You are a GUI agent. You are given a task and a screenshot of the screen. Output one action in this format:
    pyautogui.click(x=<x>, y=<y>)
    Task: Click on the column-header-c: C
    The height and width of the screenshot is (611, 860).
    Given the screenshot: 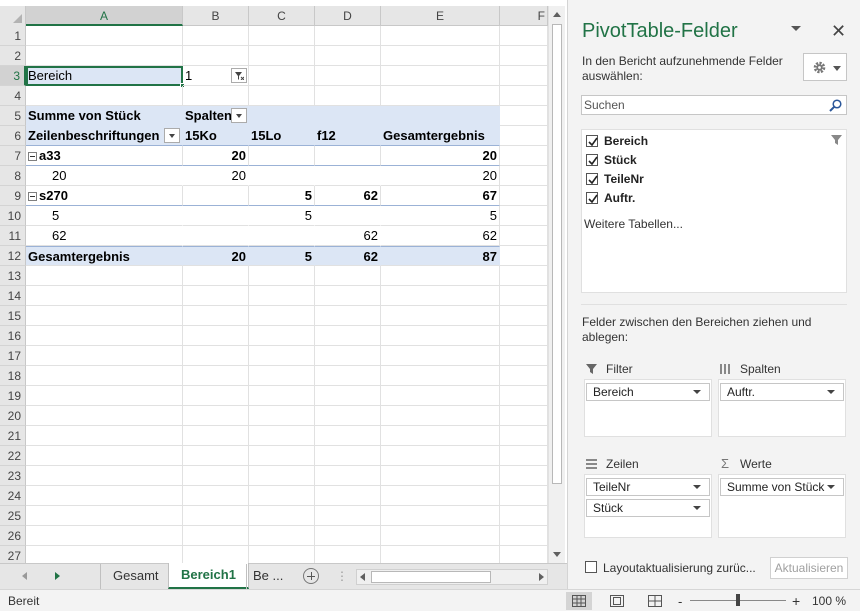 What is the action you would take?
    pyautogui.click(x=282, y=16)
    